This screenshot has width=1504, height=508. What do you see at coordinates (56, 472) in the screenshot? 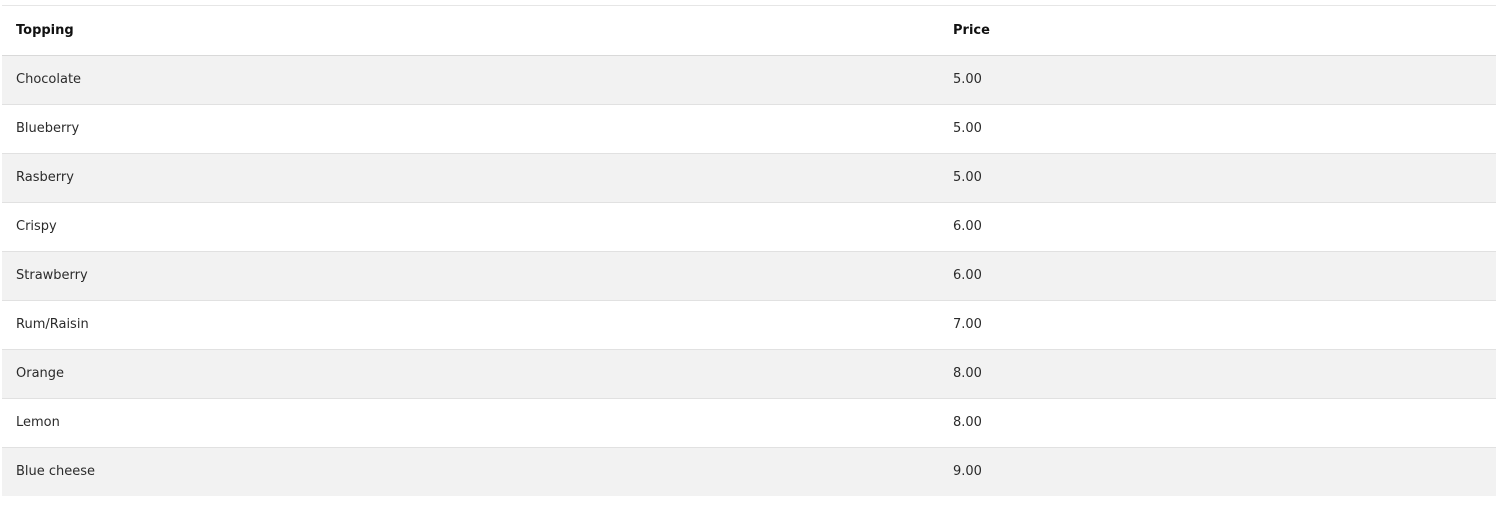
I see `topping-cell: Blue cheese` at bounding box center [56, 472].